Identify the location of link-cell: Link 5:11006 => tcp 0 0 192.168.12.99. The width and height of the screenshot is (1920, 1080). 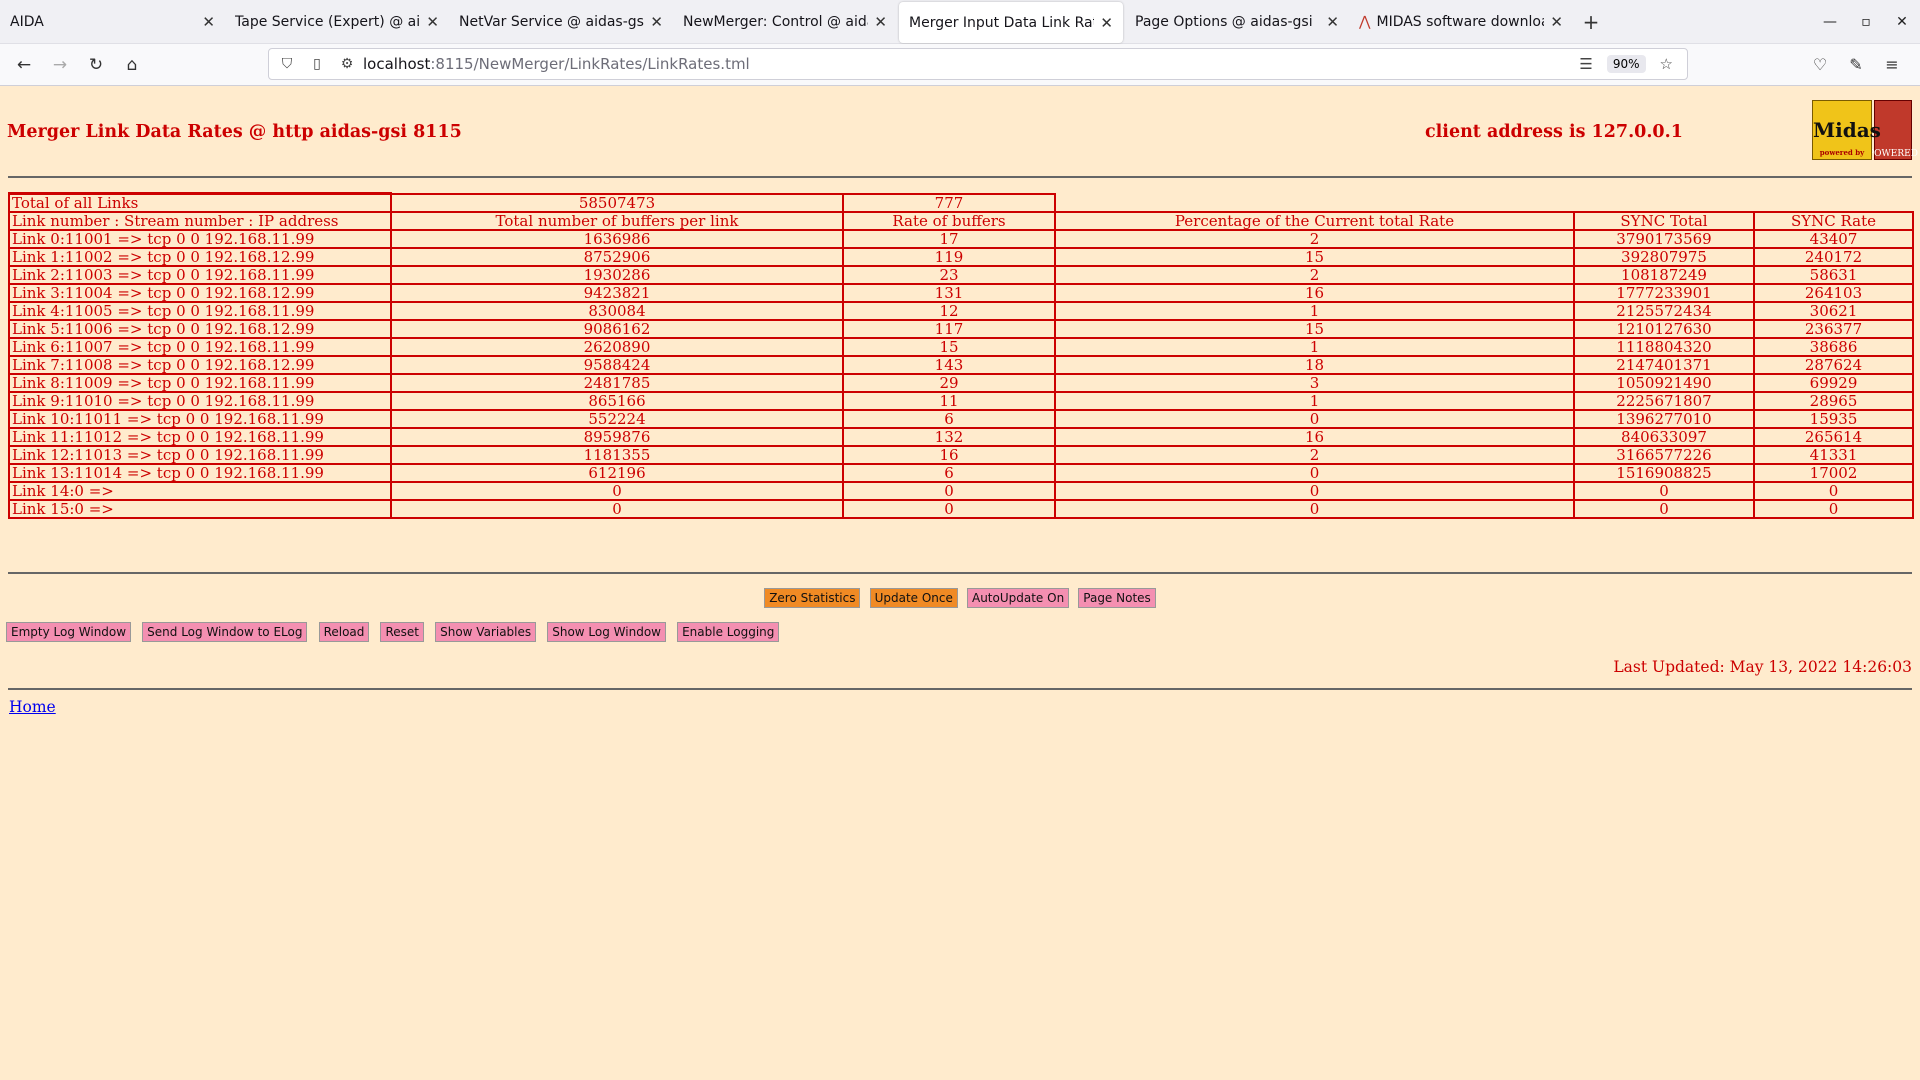
(200, 329).